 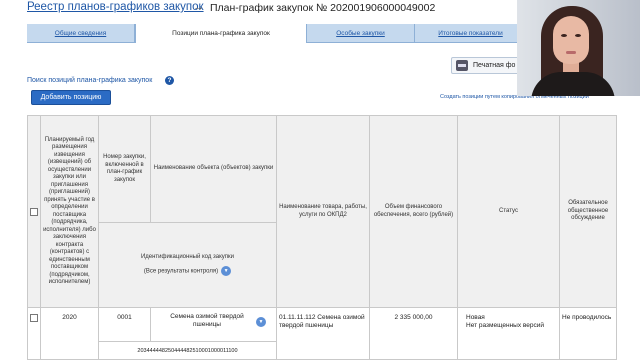 I want to click on page-title: План-график закупок № 202001906000049002, so click(x=323, y=8).